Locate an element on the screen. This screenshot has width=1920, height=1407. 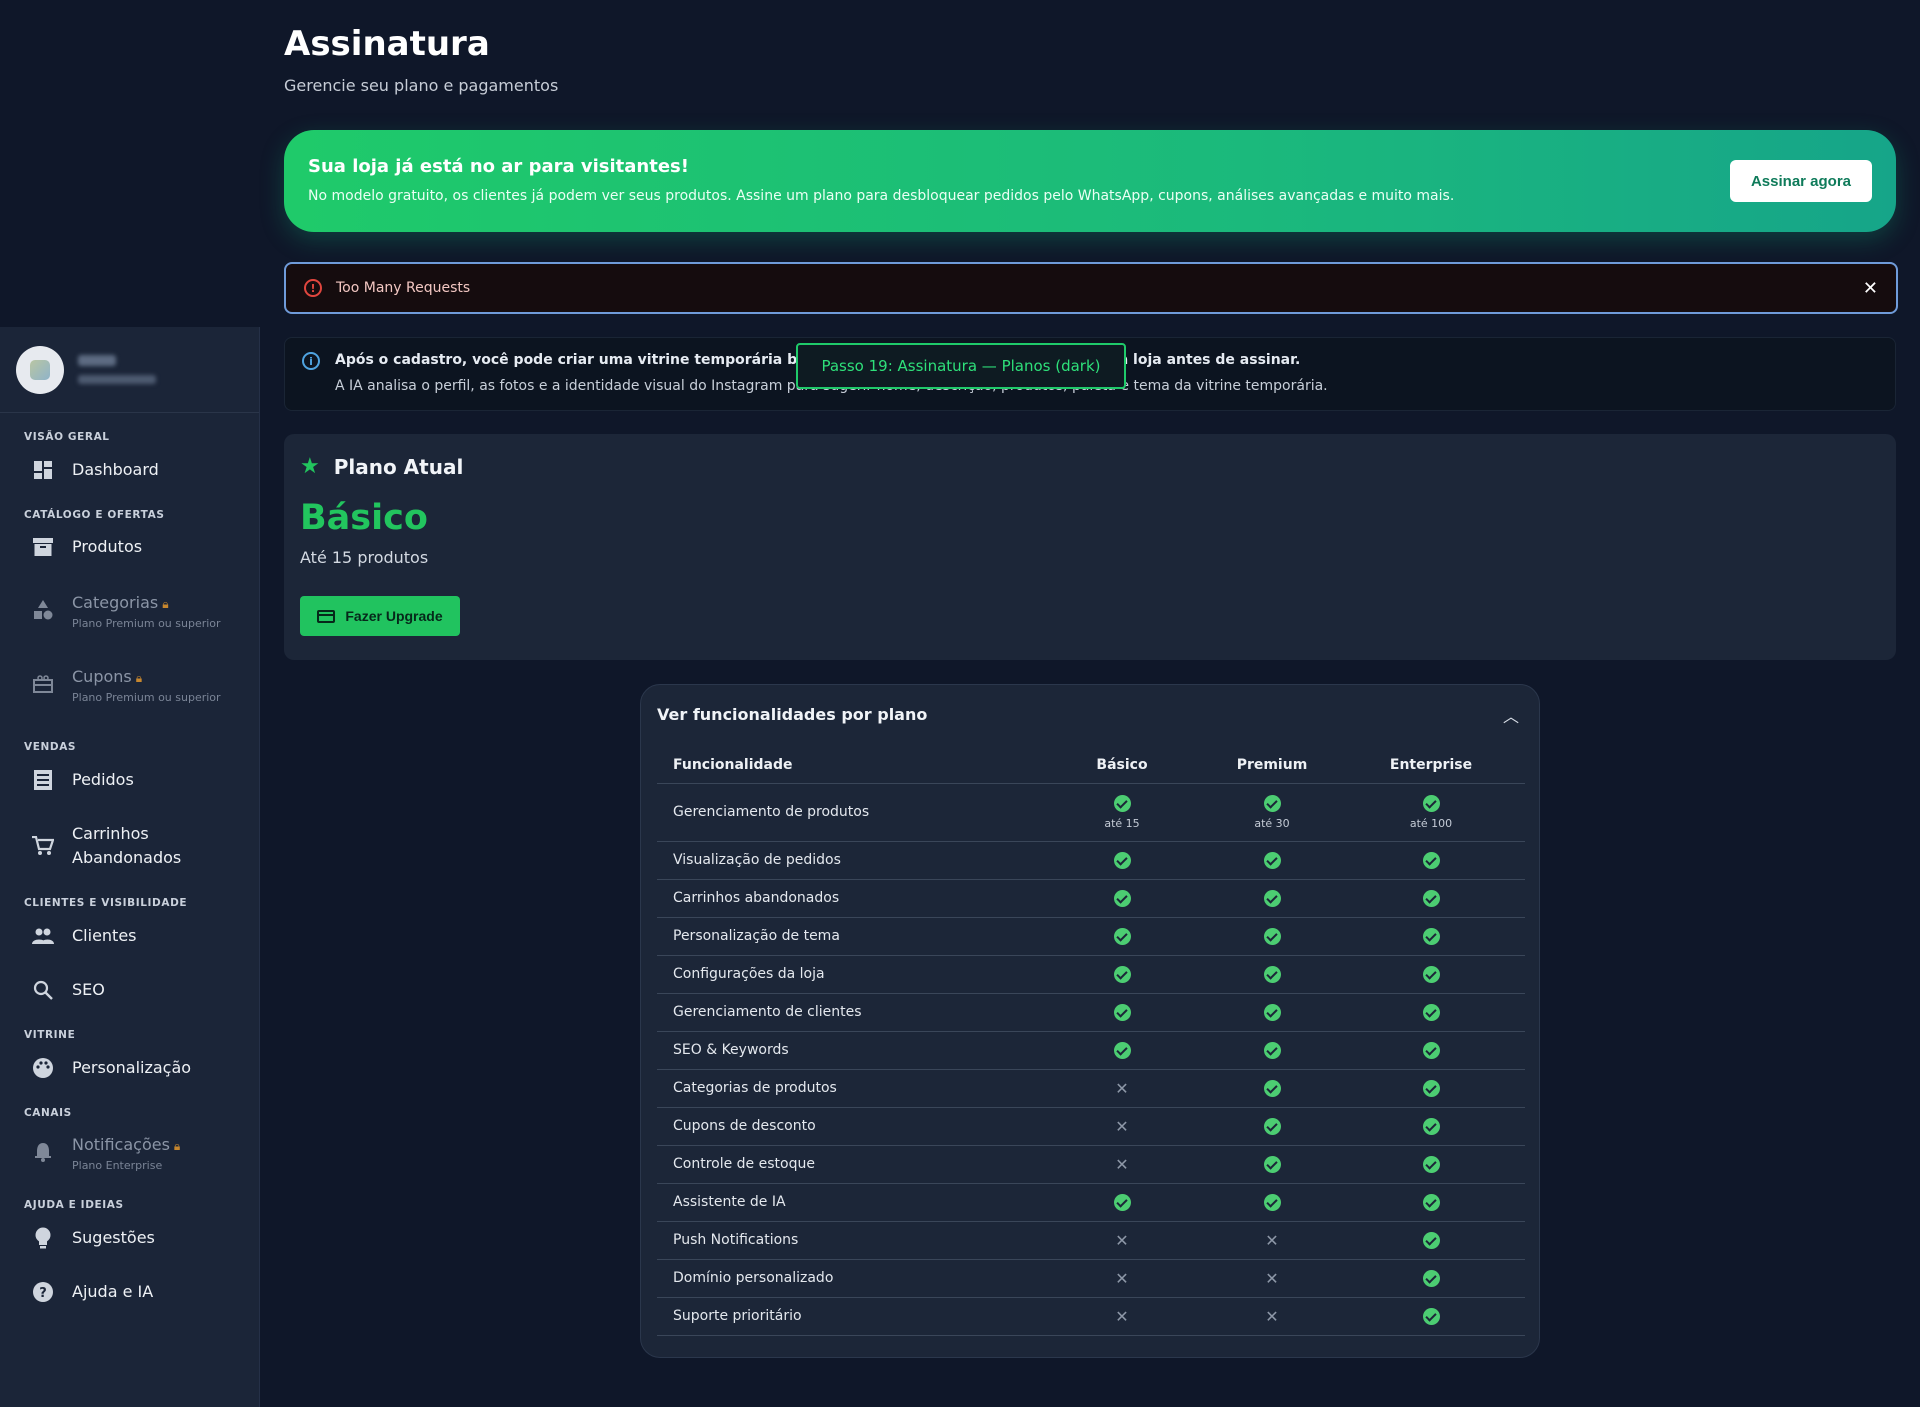
sidebar-item-label: Ajuda e IA is located at coordinates (113, 1291).